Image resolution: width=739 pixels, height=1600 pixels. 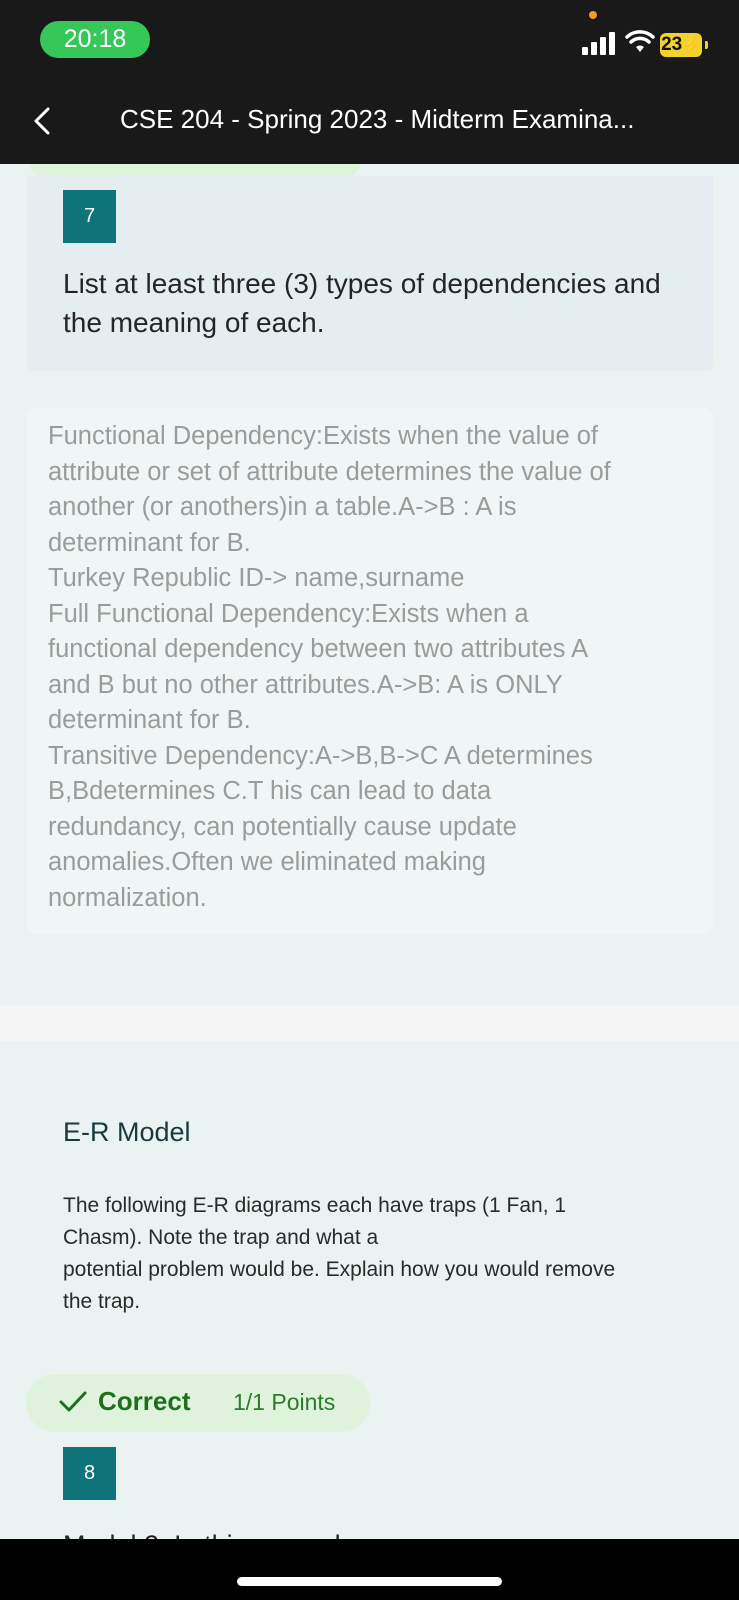 What do you see at coordinates (369, 1581) in the screenshot?
I see `home-indicator` at bounding box center [369, 1581].